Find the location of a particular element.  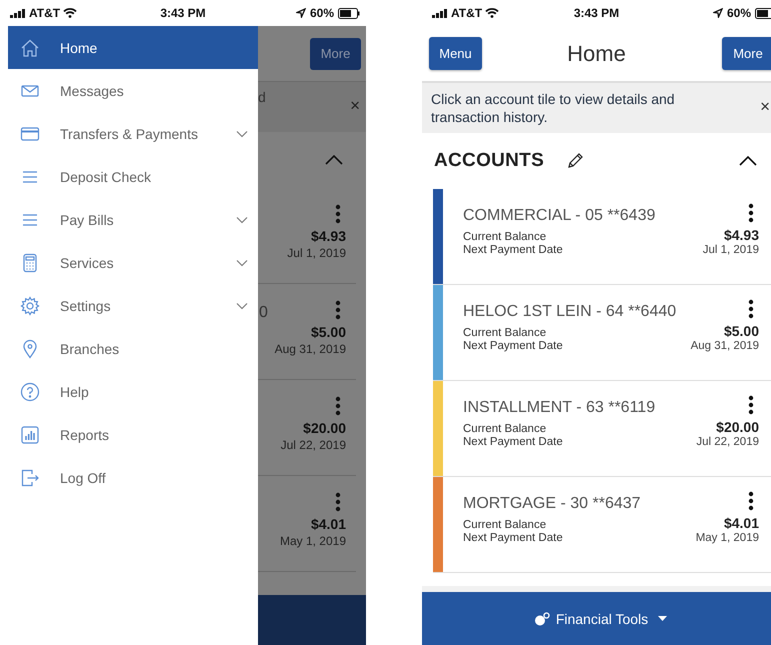

menu-item: Log Off is located at coordinates (133, 477).